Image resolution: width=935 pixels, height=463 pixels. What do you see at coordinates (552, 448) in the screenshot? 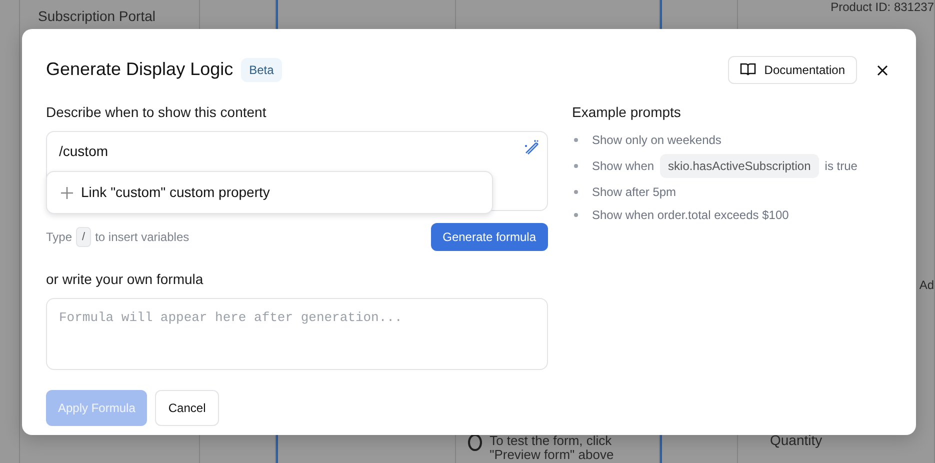
I see `form-hint: To test the form, click "Preview form" above` at bounding box center [552, 448].